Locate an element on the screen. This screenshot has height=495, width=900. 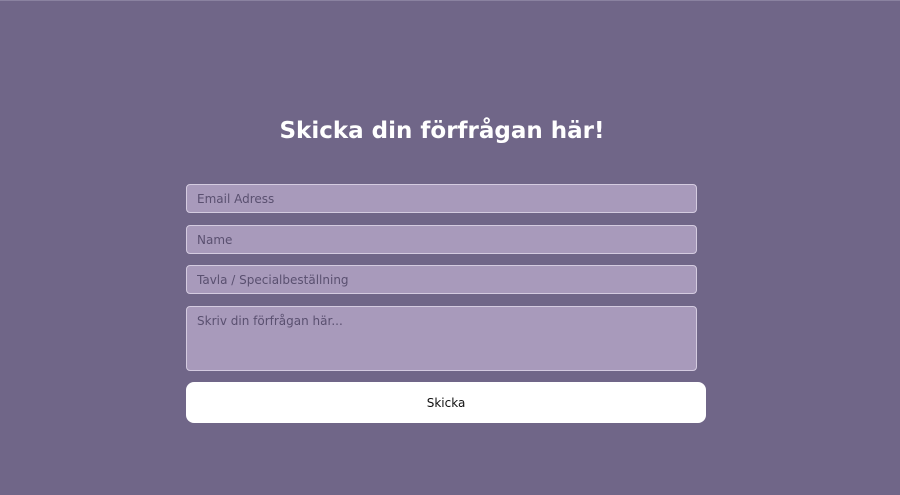
message-textarea is located at coordinates (441, 338).